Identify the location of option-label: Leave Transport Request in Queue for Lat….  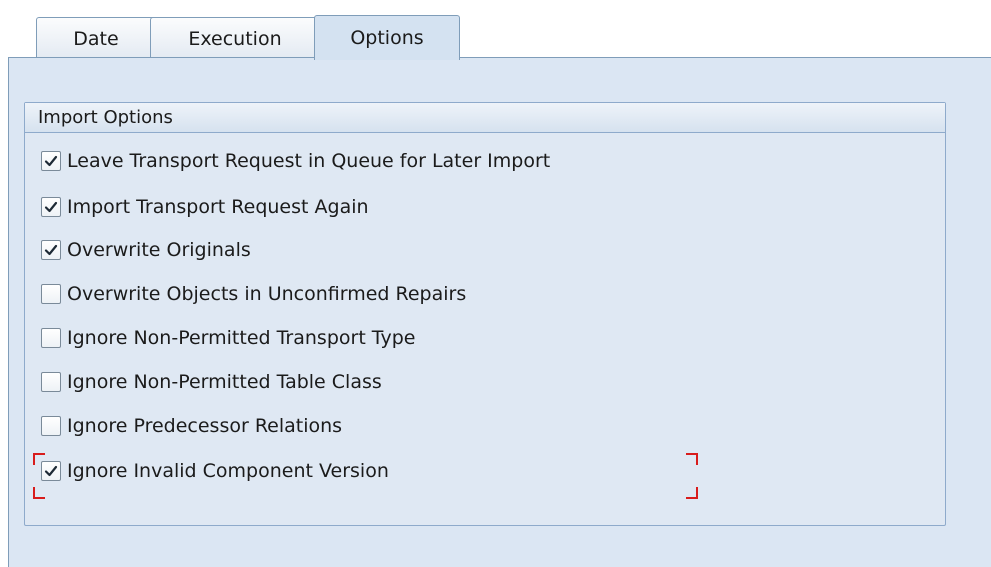
(309, 161).